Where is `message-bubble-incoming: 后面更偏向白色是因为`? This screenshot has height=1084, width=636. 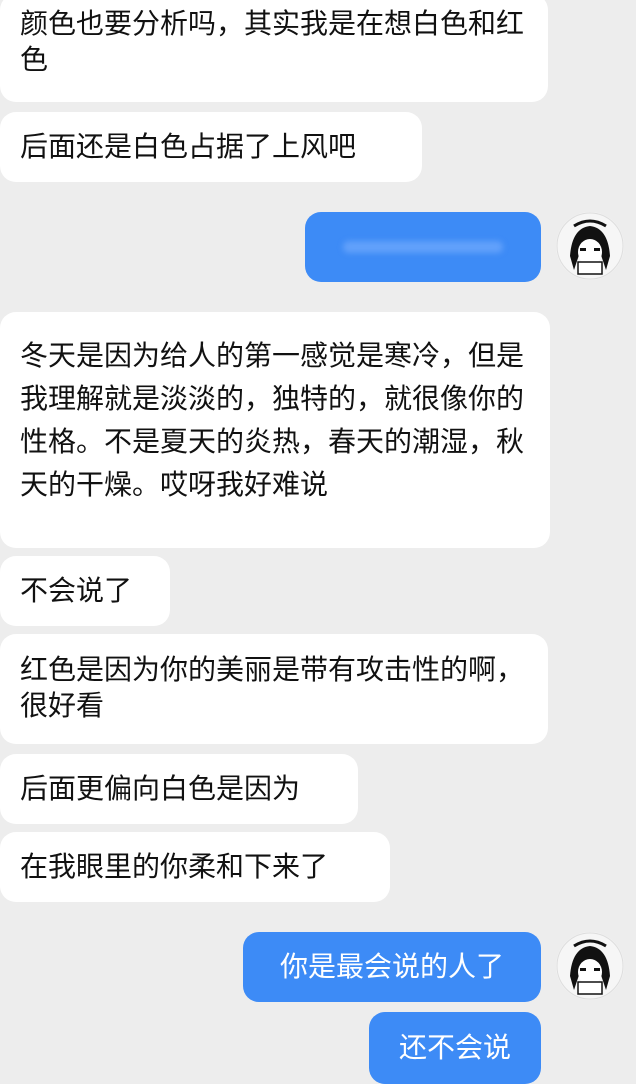
message-bubble-incoming: 后面更偏向白色是因为 is located at coordinates (179, 789).